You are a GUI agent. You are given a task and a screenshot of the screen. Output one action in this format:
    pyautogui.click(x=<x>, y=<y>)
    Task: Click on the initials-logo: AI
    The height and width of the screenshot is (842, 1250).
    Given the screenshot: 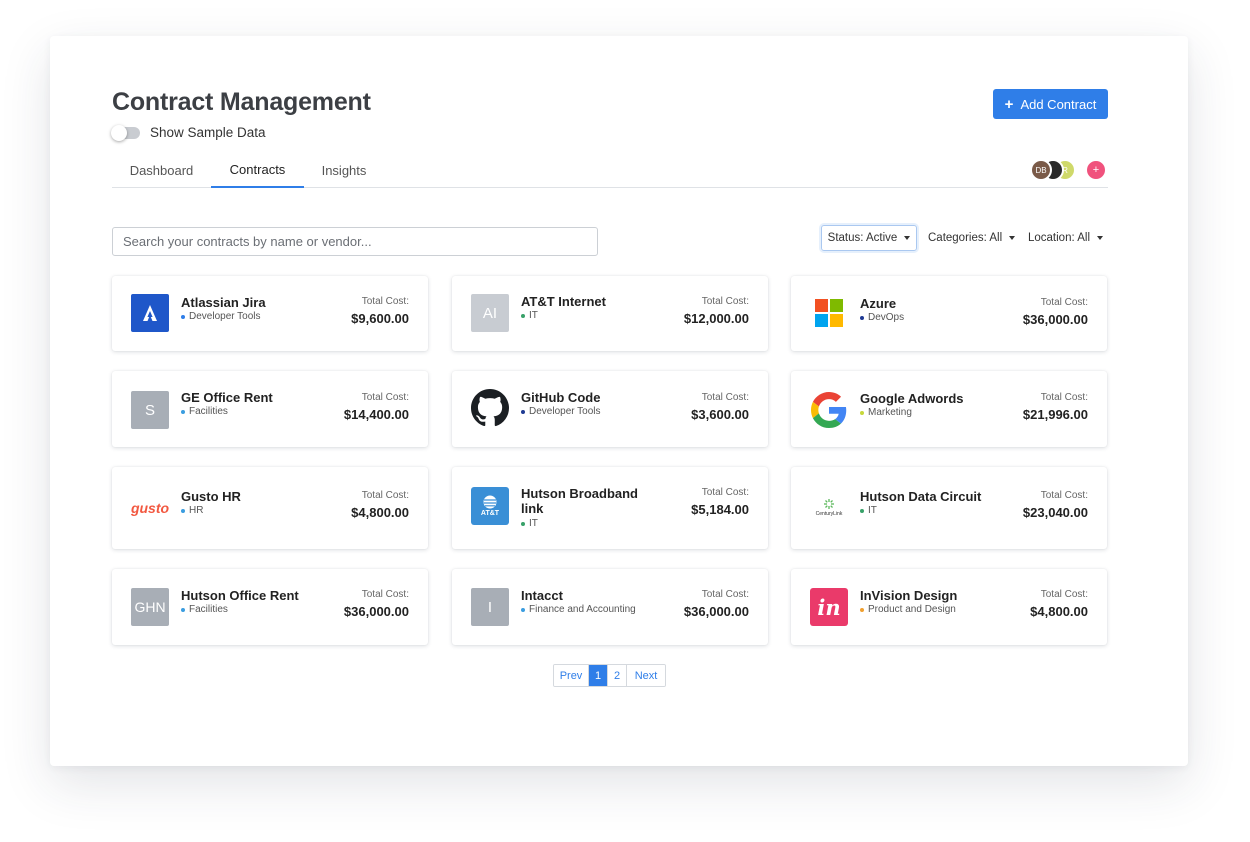 What is the action you would take?
    pyautogui.click(x=490, y=313)
    